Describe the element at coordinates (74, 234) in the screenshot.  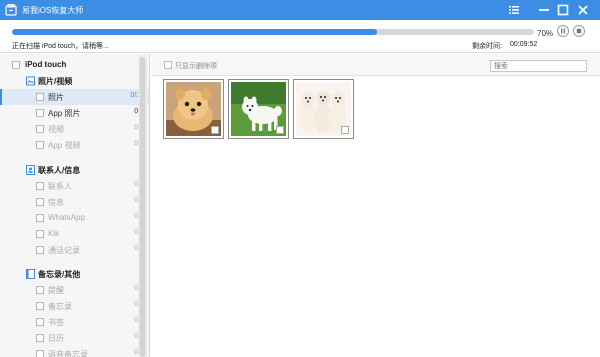
I see `sidebar-item-kik: Kik 0/0` at that location.